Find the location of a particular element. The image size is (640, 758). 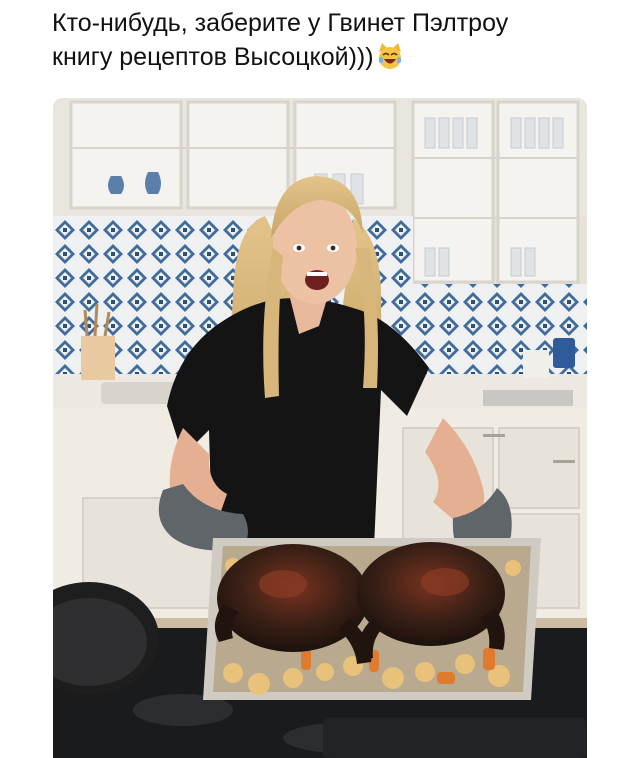

caption-line-2: книгу рецептов Высоцкой))) is located at coordinates (332, 57).